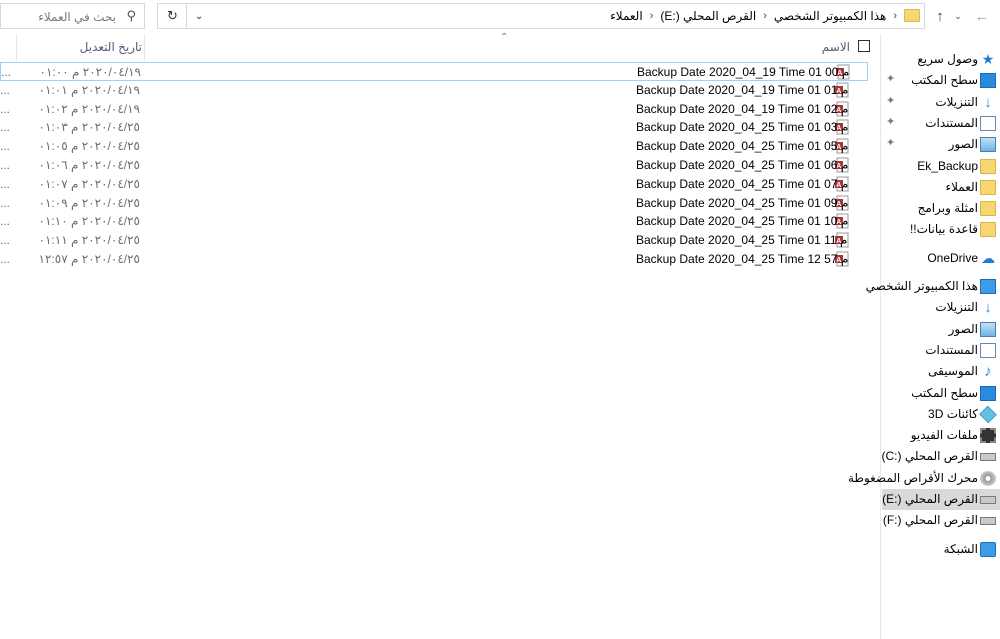 Image resolution: width=1000 pixels, height=639 pixels. I want to click on sidebar-item: محرك الأقراص المضغوطة, so click(924, 478).